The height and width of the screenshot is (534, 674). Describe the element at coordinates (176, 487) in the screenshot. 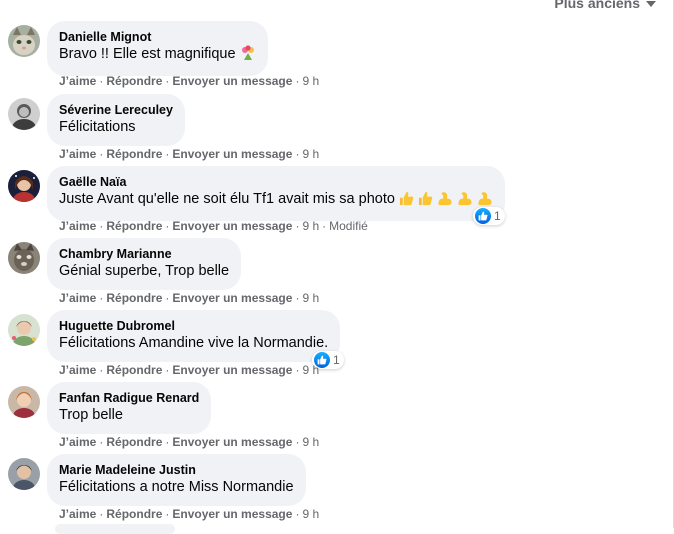

I see `comment-text: Félicitations a notre Miss Normandie` at that location.